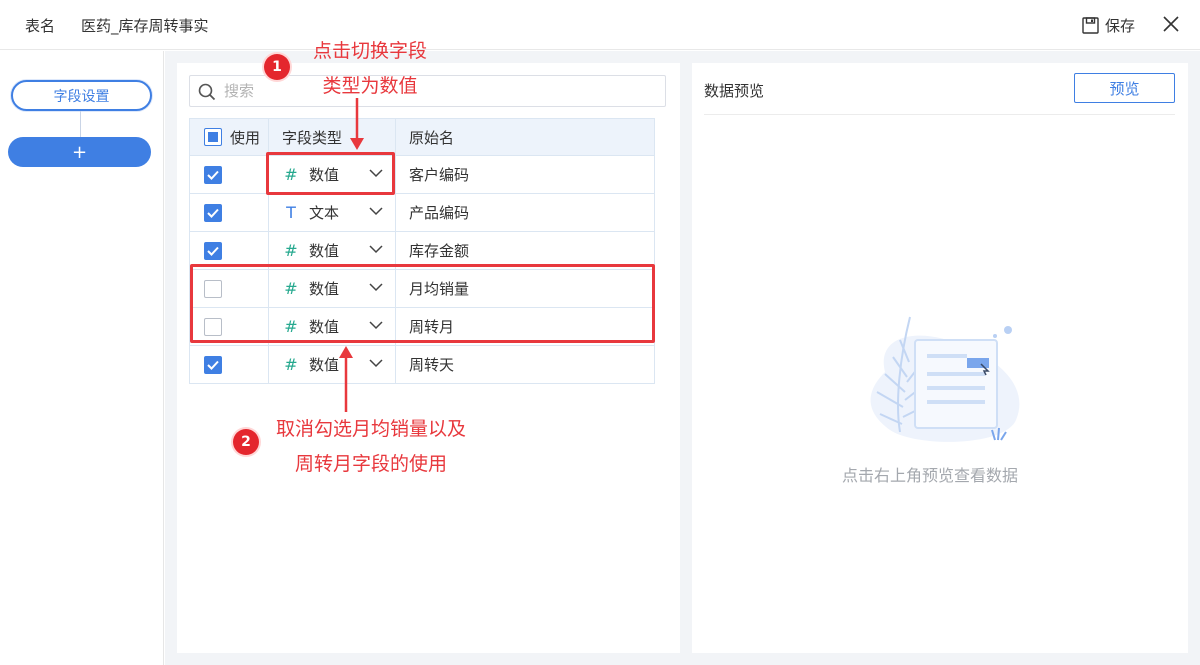 Image resolution: width=1200 pixels, height=665 pixels. I want to click on header-type: 字段类型, so click(332, 137).